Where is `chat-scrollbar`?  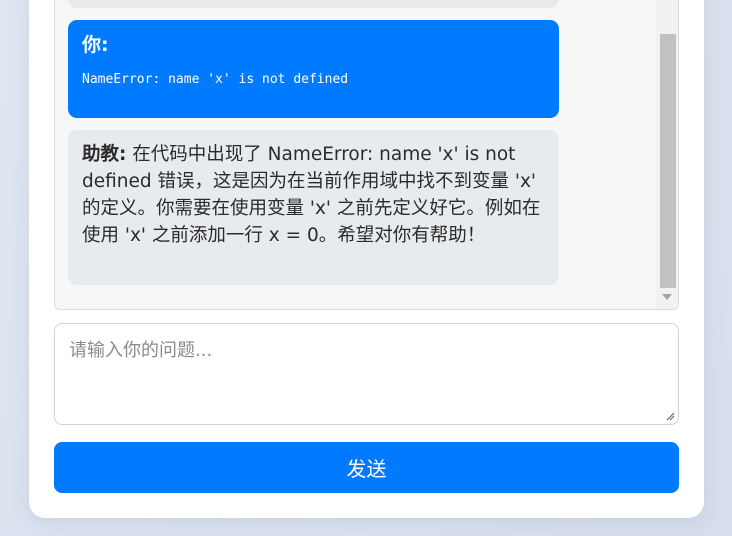 chat-scrollbar is located at coordinates (667, 154).